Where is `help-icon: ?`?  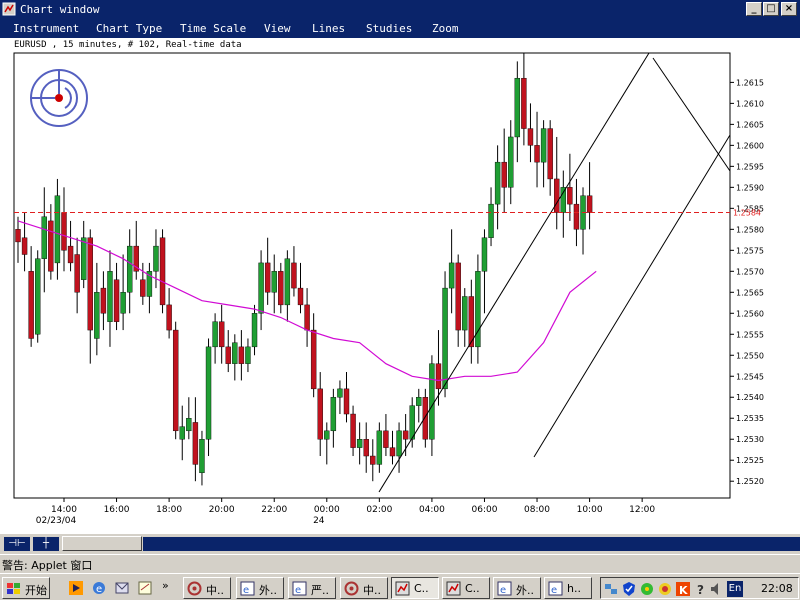
help-icon: ? is located at coordinates (701, 589).